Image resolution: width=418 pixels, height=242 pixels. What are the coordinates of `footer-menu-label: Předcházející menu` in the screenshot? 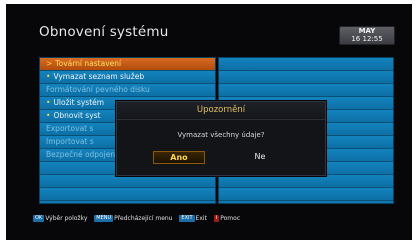 It's located at (143, 218).